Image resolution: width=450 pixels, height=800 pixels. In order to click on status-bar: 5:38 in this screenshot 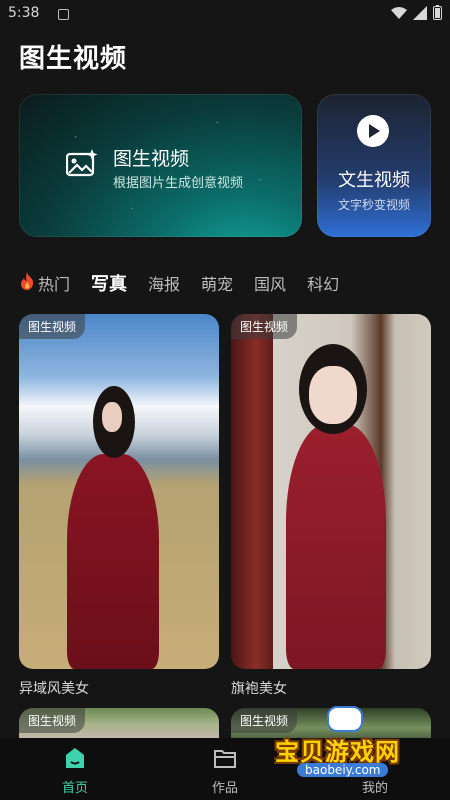, I will do `click(225, 15)`.